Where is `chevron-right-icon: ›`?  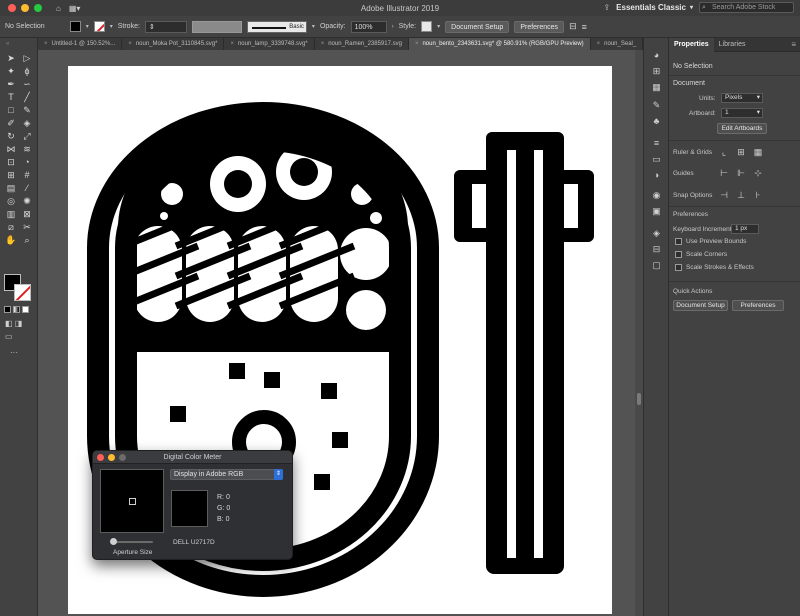 chevron-right-icon: › is located at coordinates (393, 27).